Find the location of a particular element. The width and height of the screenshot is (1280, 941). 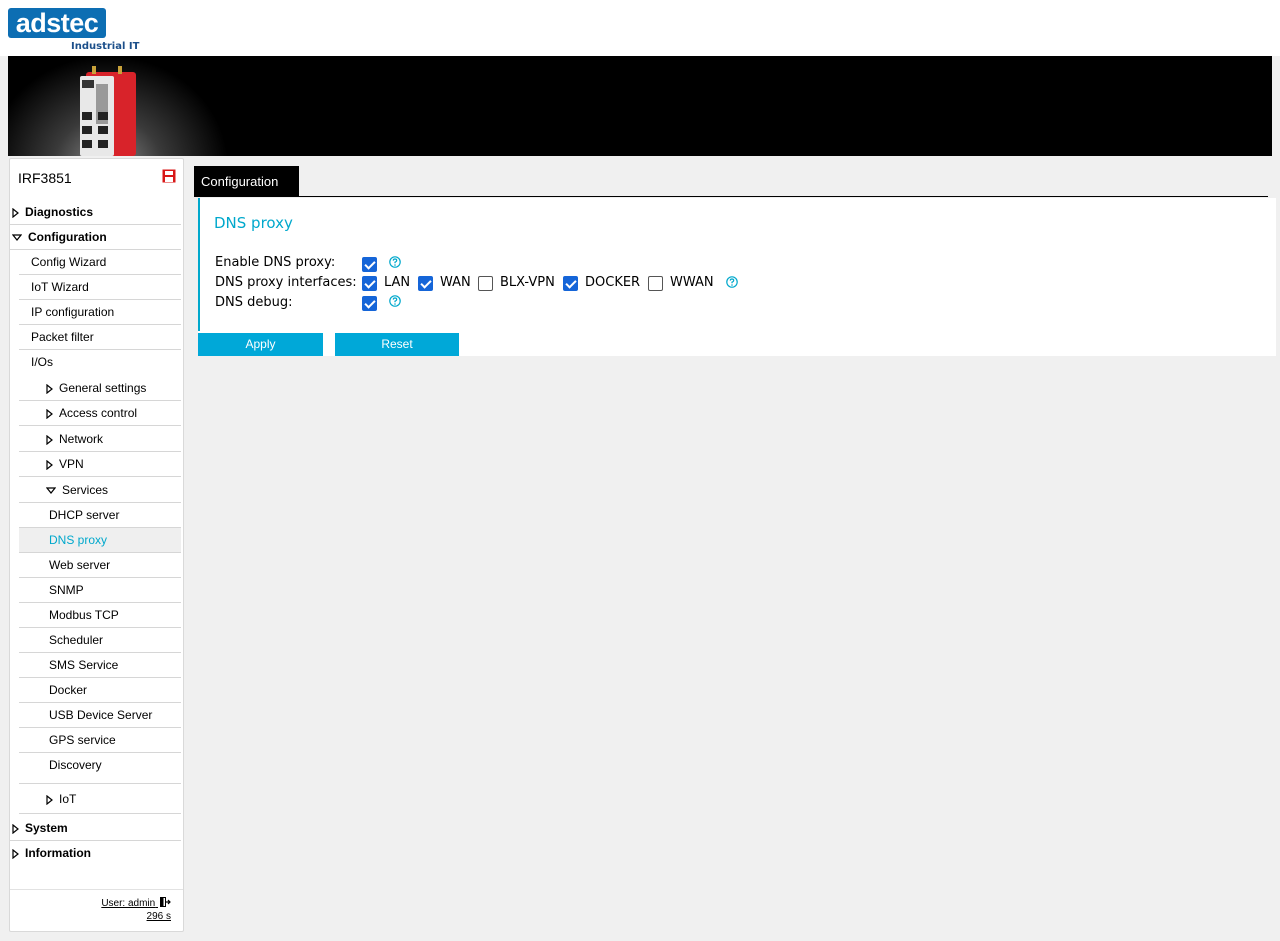

sidebar-item-scheduler: Scheduler is located at coordinates (100, 640).